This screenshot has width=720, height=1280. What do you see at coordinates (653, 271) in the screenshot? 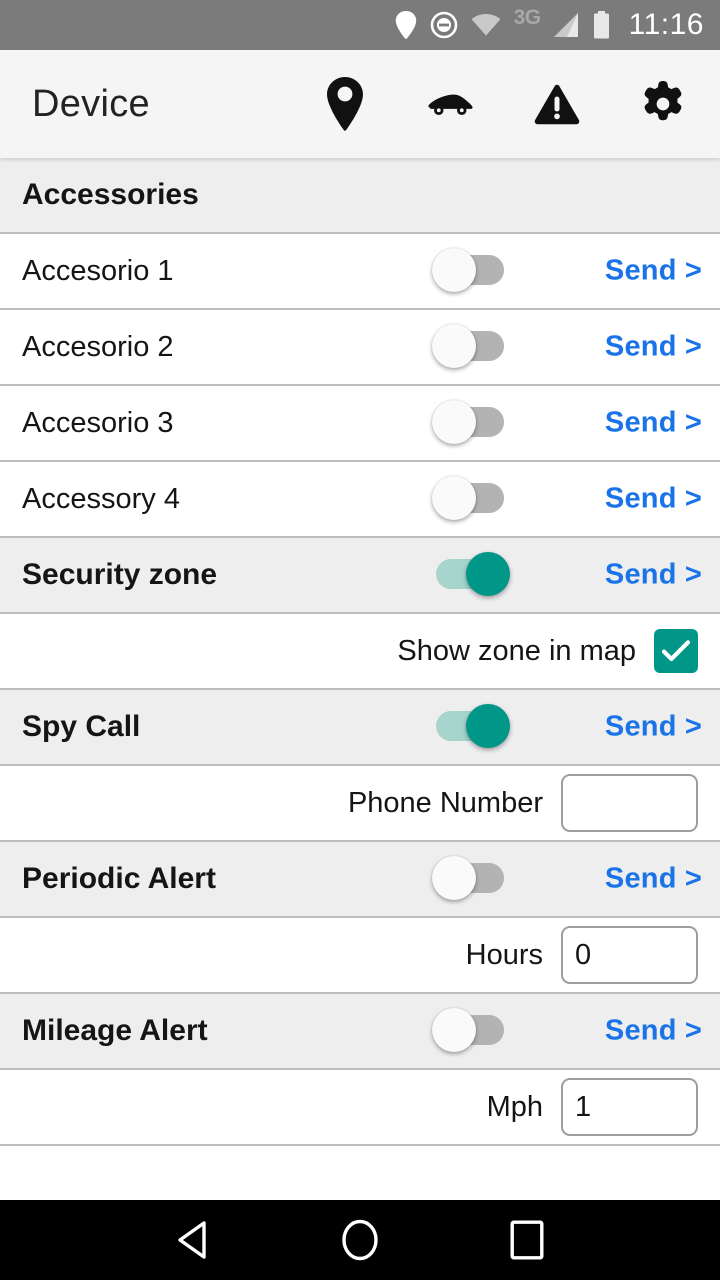
I see `send-button-accessory-1: Send >` at bounding box center [653, 271].